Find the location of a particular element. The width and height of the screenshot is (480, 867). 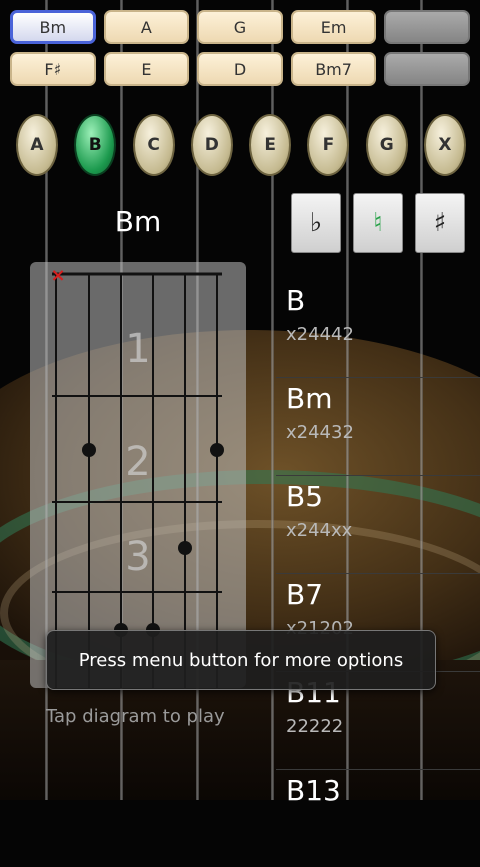

chord-name: B5 is located at coordinates (305, 496).